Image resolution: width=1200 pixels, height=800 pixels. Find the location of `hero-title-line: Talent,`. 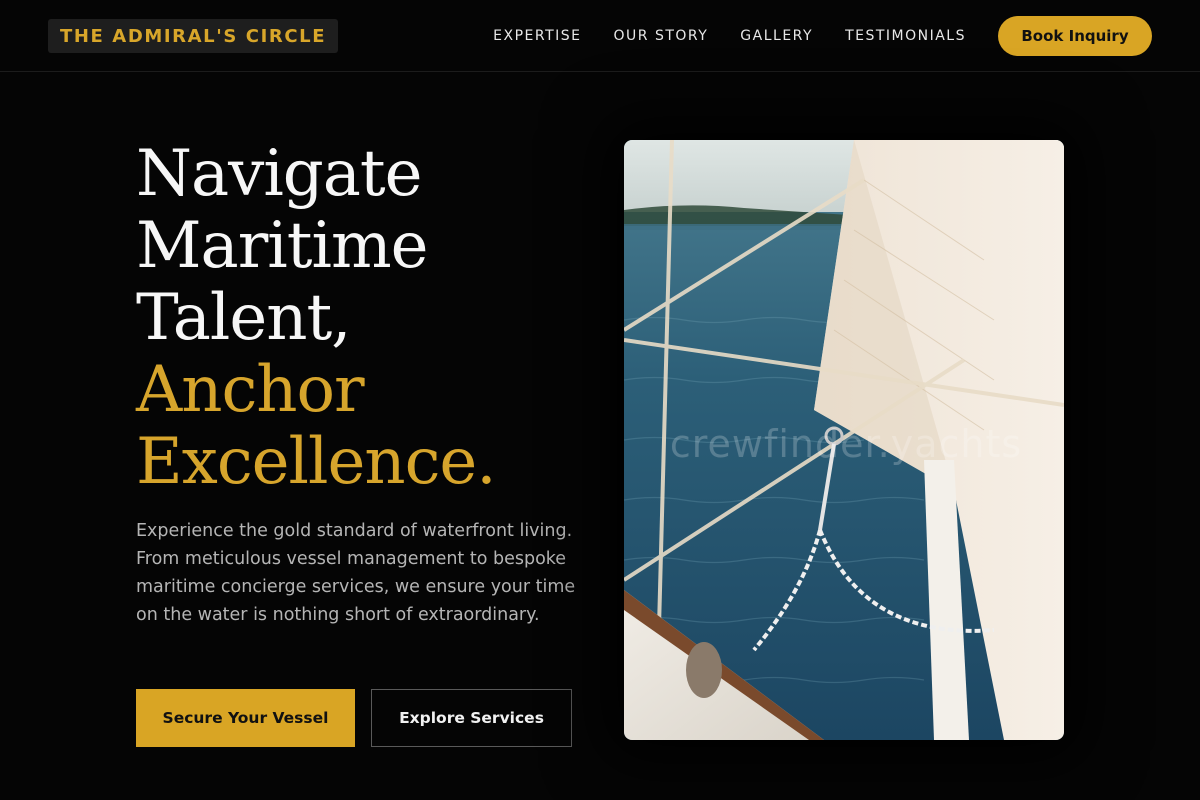

hero-title-line: Talent, is located at coordinates (243, 318).